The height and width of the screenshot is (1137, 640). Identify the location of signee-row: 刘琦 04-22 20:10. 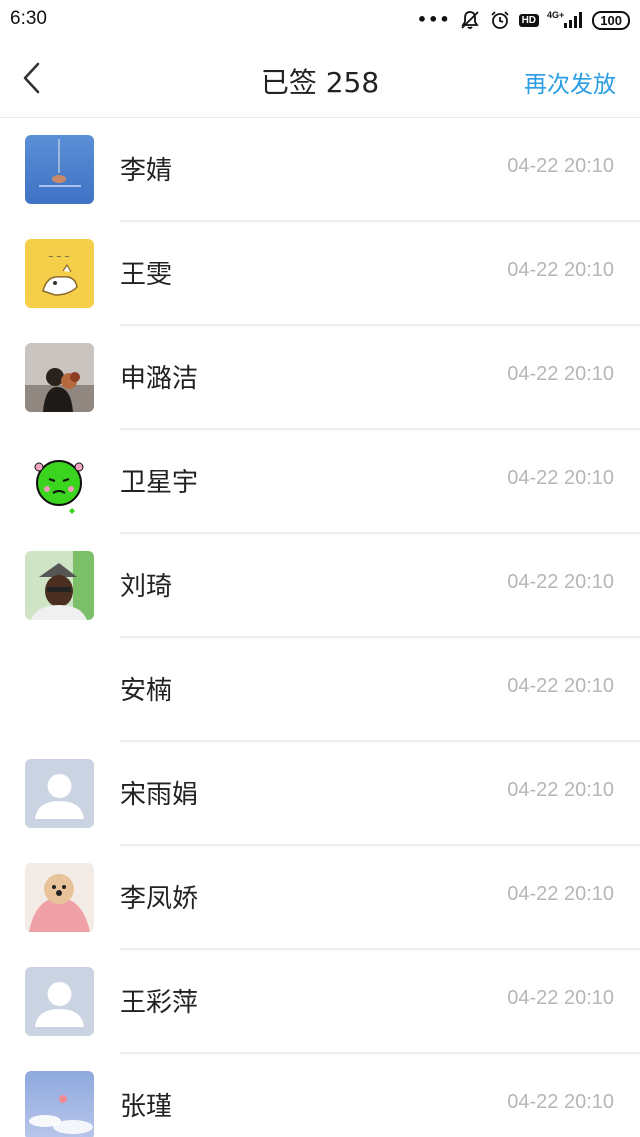
(320, 586).